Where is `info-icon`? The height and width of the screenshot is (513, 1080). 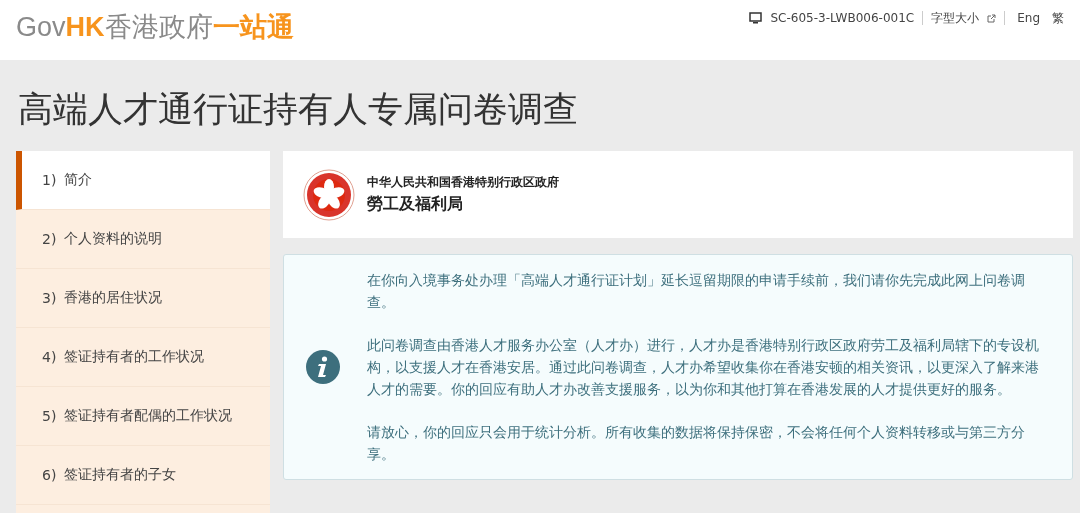
info-icon is located at coordinates (323, 367).